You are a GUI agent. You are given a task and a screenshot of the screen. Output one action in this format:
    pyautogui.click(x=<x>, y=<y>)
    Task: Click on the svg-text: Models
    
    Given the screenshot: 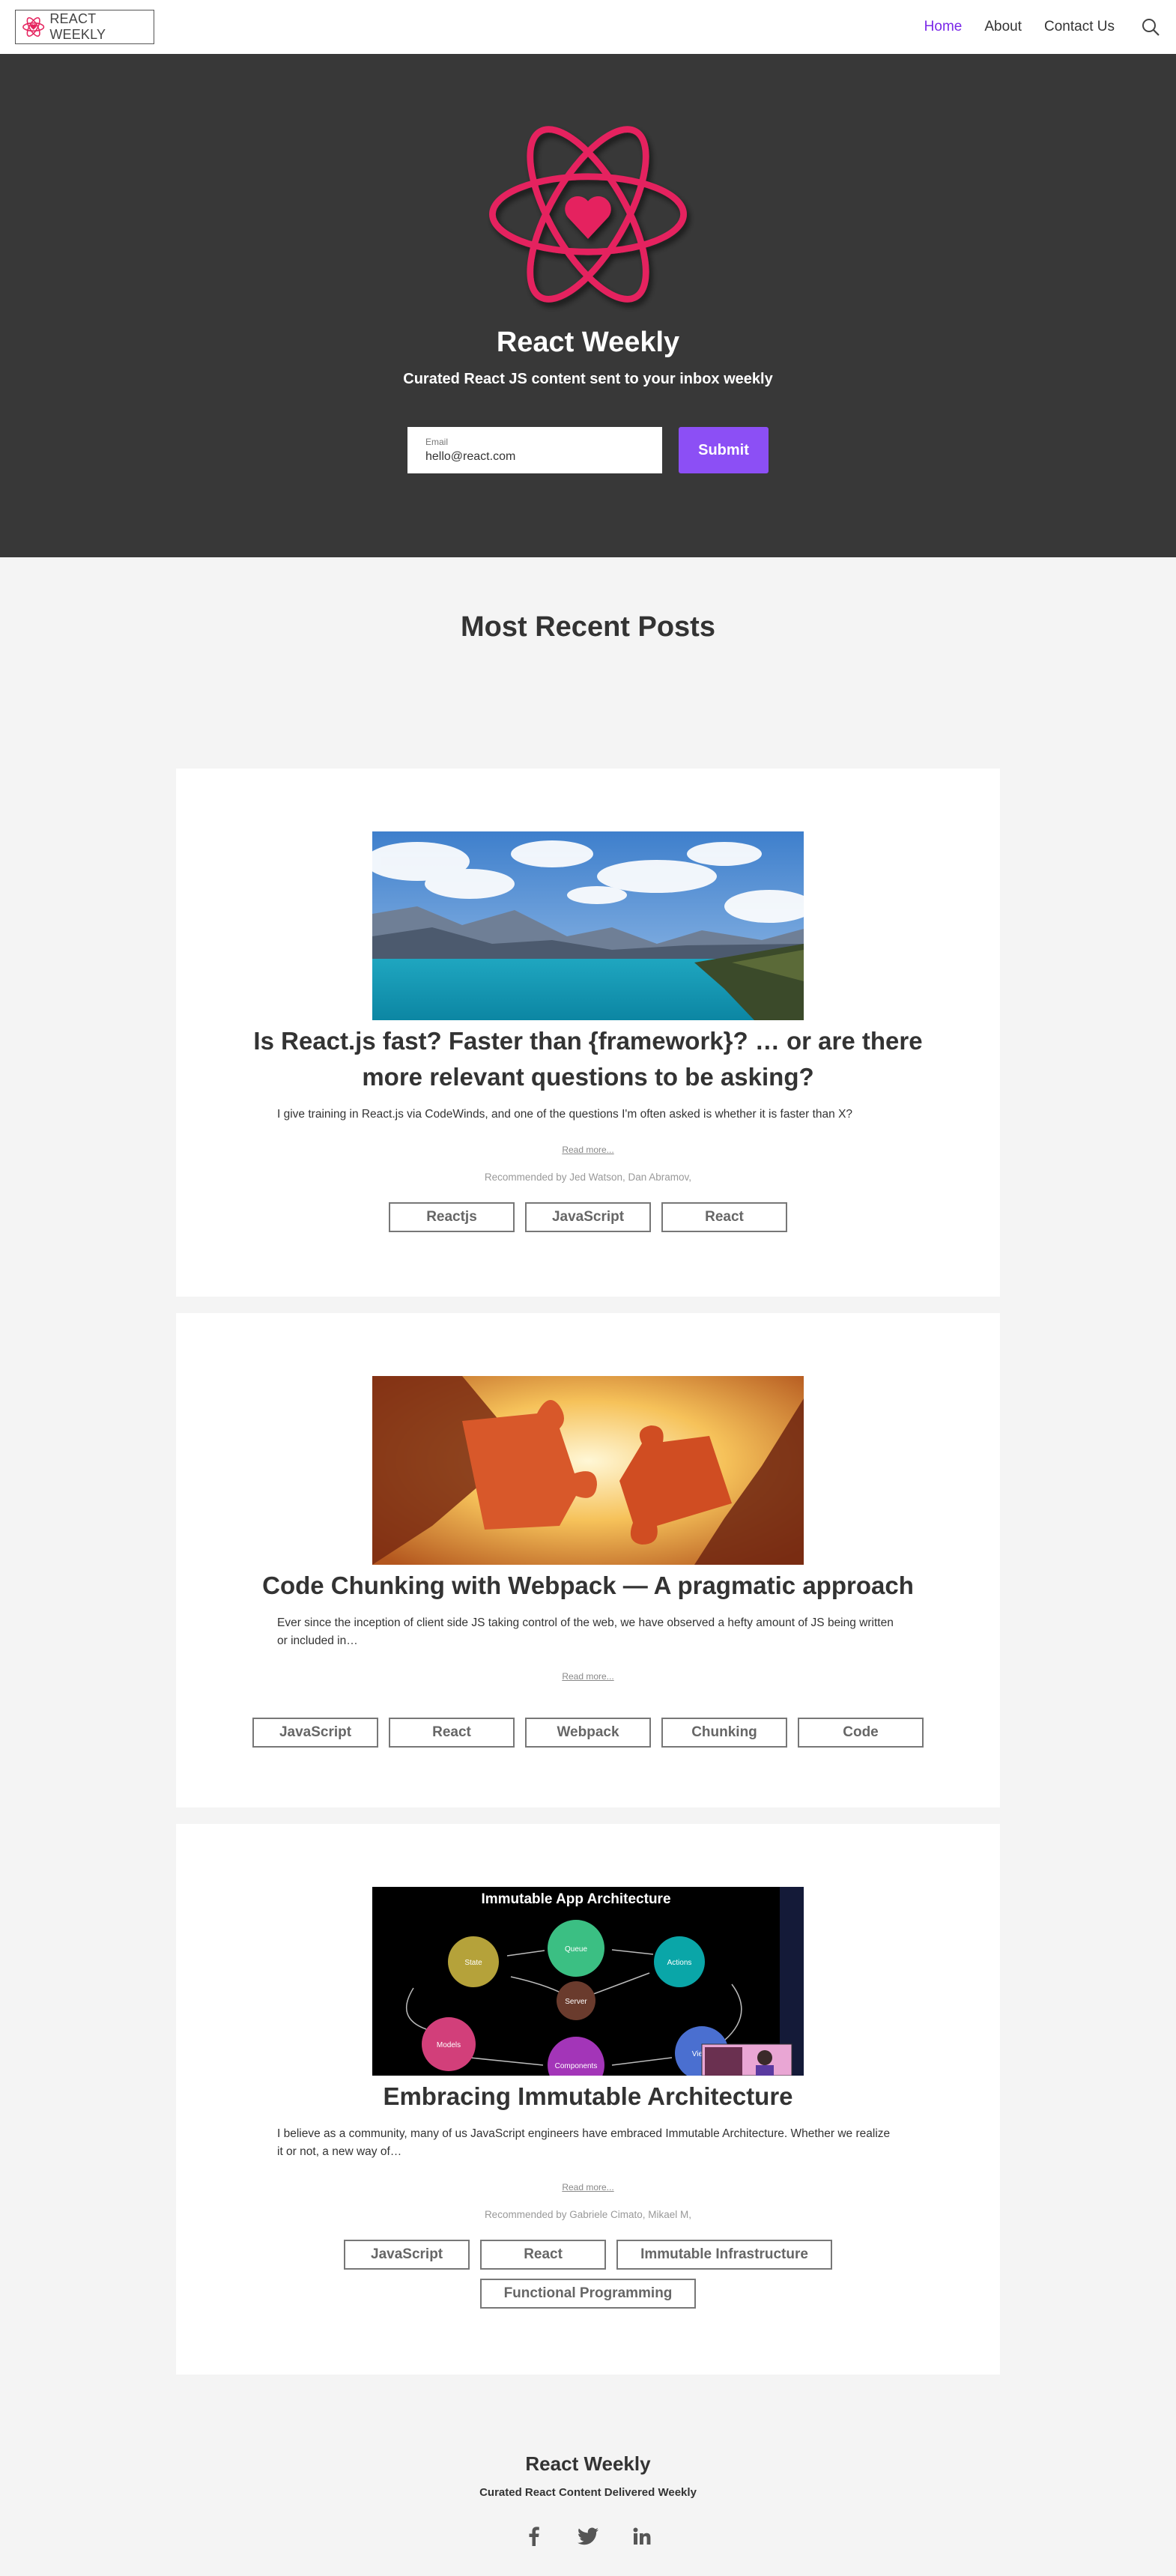 What is the action you would take?
    pyautogui.click(x=449, y=2045)
    